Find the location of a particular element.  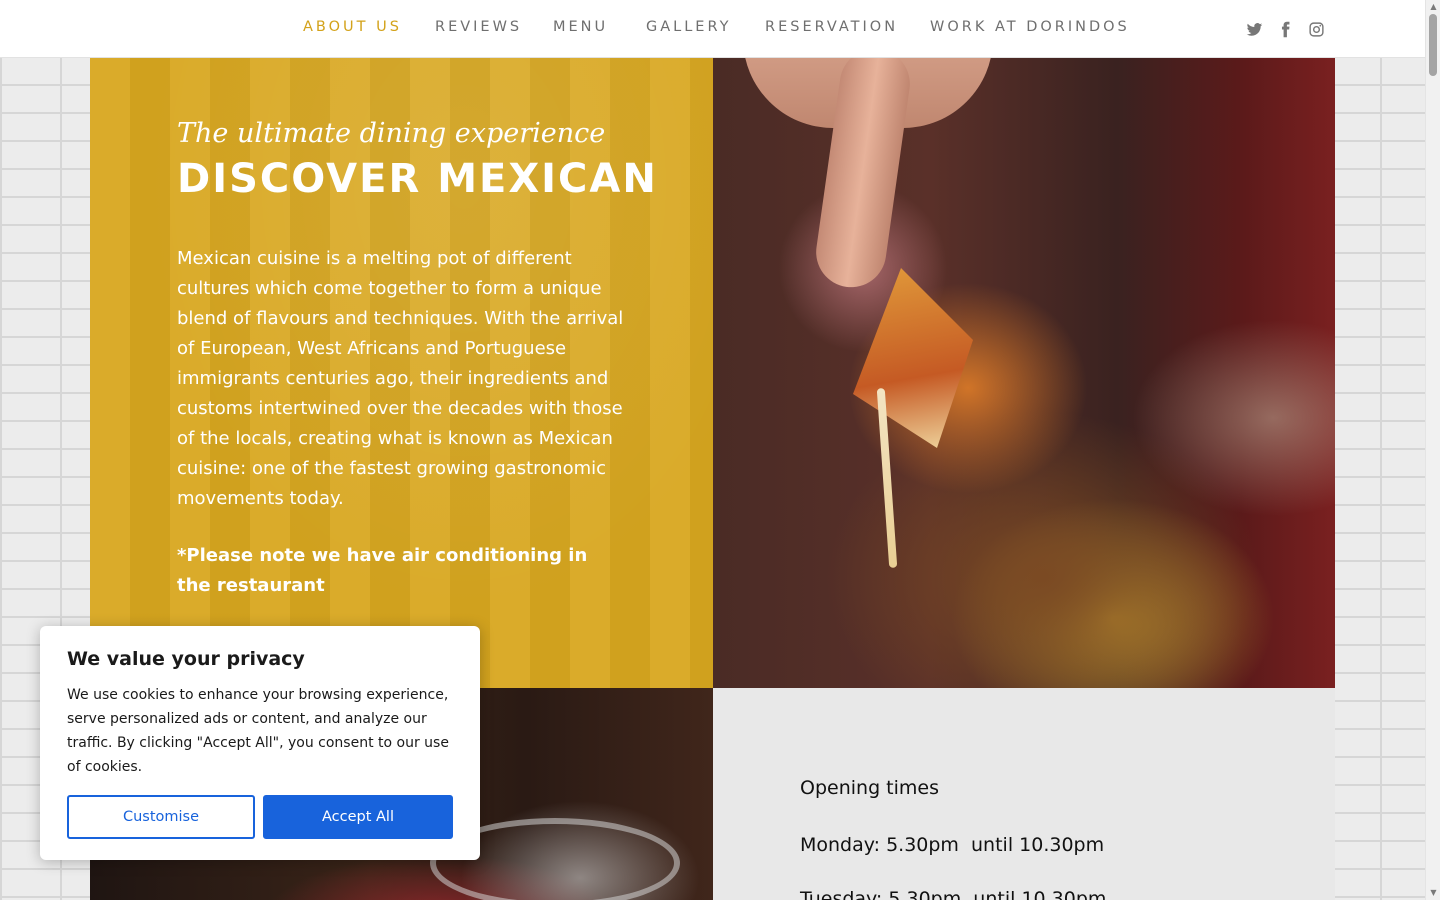

customise-button: Customise is located at coordinates (161, 817).